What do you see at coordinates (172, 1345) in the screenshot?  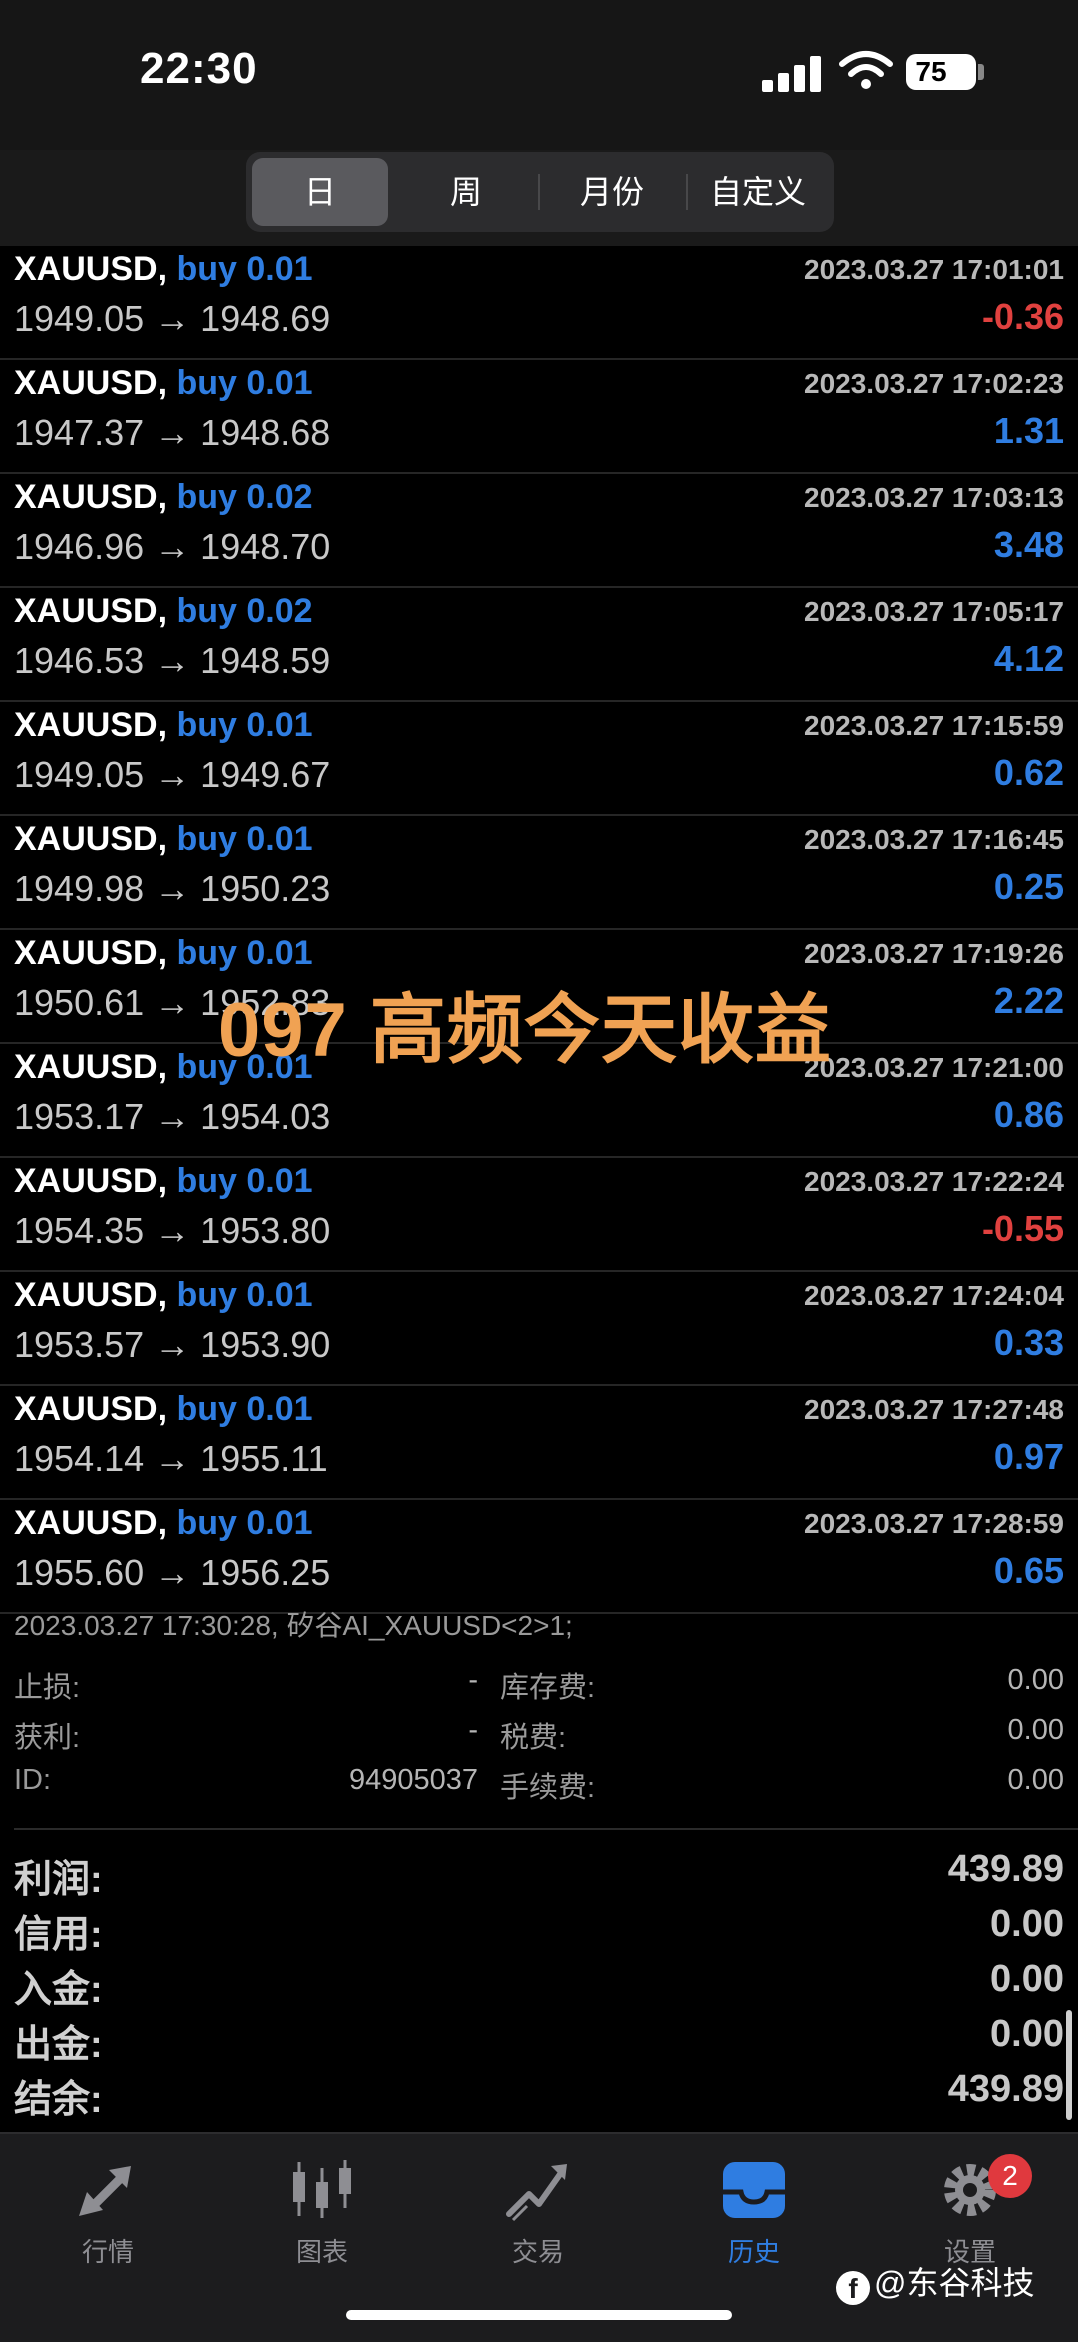 I see `trade-prices: 1953.57 → 1953.90` at bounding box center [172, 1345].